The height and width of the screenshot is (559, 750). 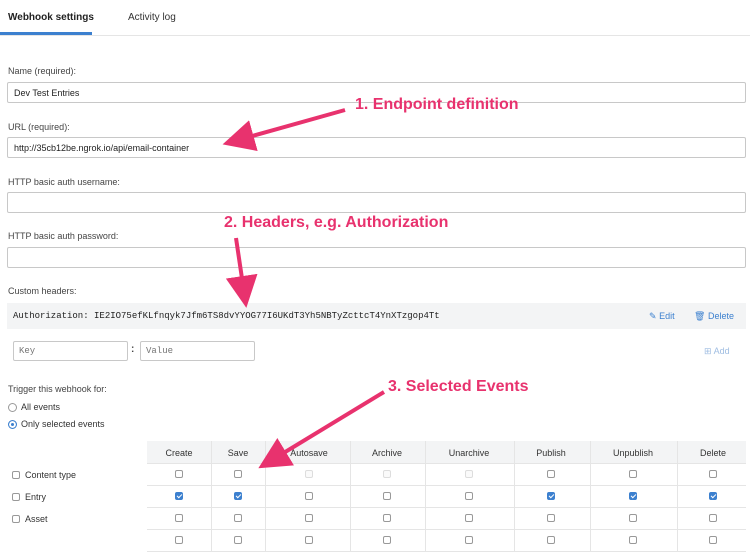 I want to click on trash-icon: 🗑, so click(x=700, y=316).